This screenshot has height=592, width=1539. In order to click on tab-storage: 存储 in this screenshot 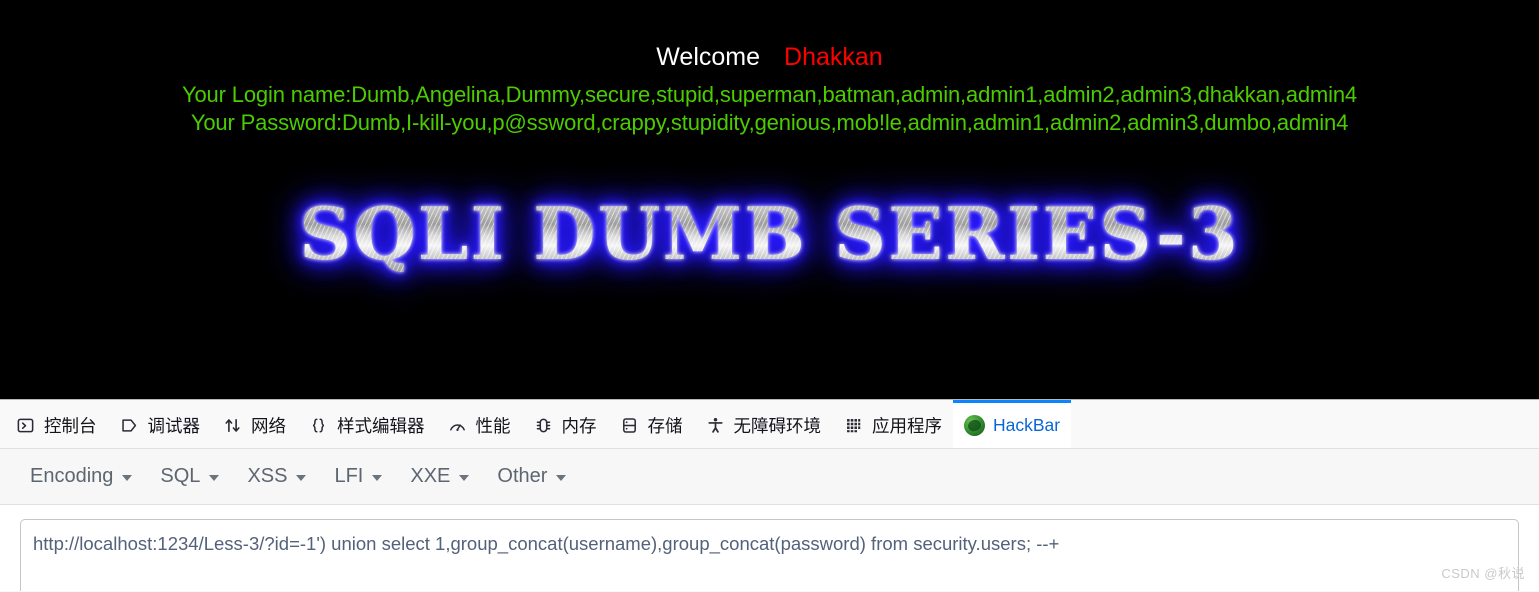, I will do `click(651, 424)`.